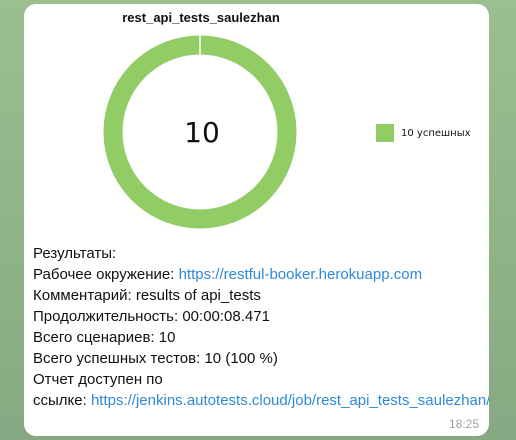 The image size is (516, 440). I want to click on comment-label: Комментарий:, so click(82, 295).